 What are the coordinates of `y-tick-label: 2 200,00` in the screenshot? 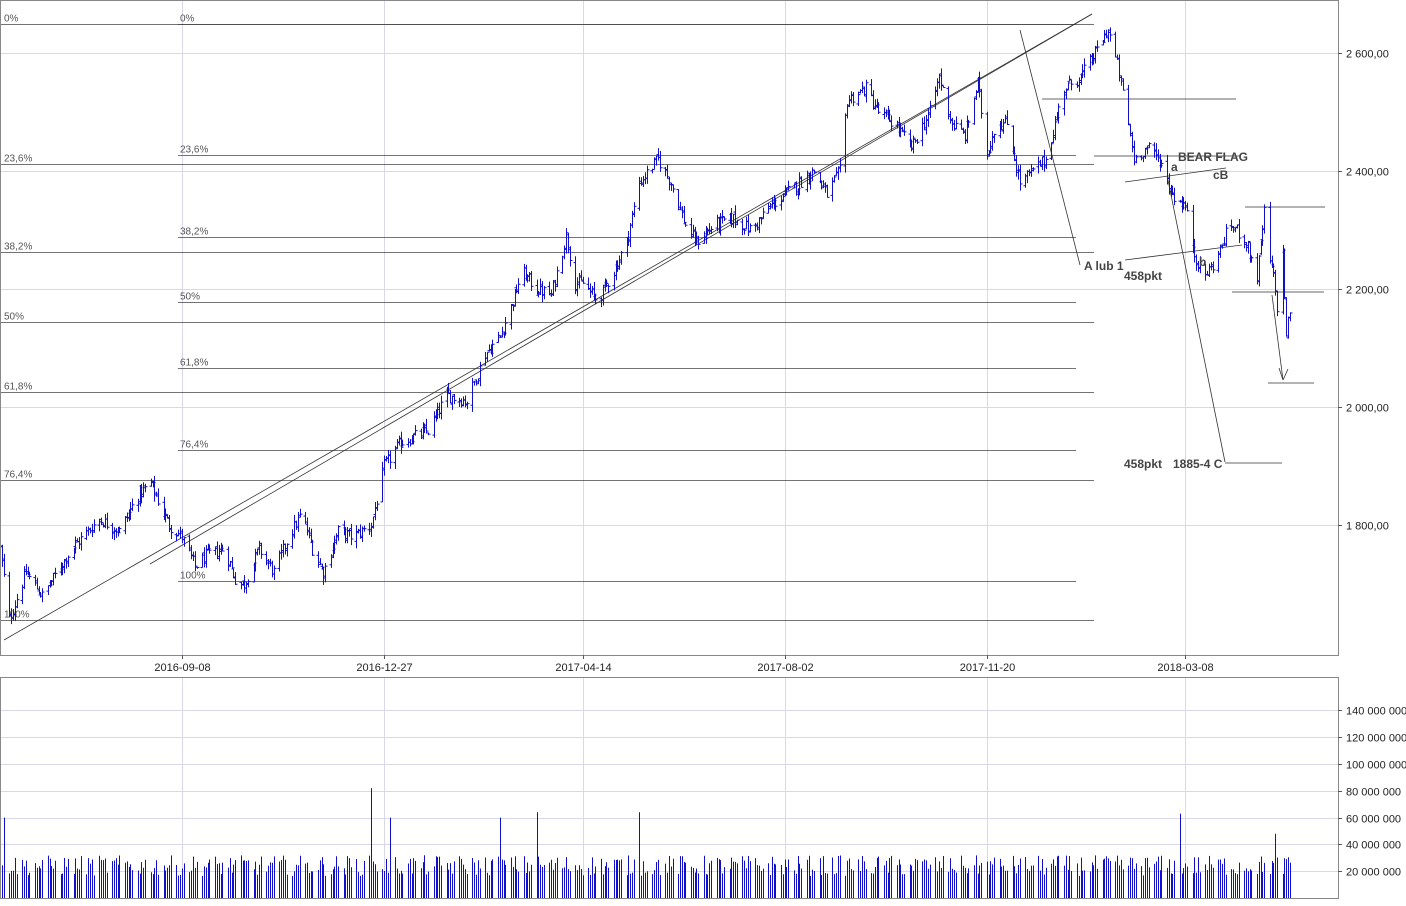 It's located at (1367, 291).